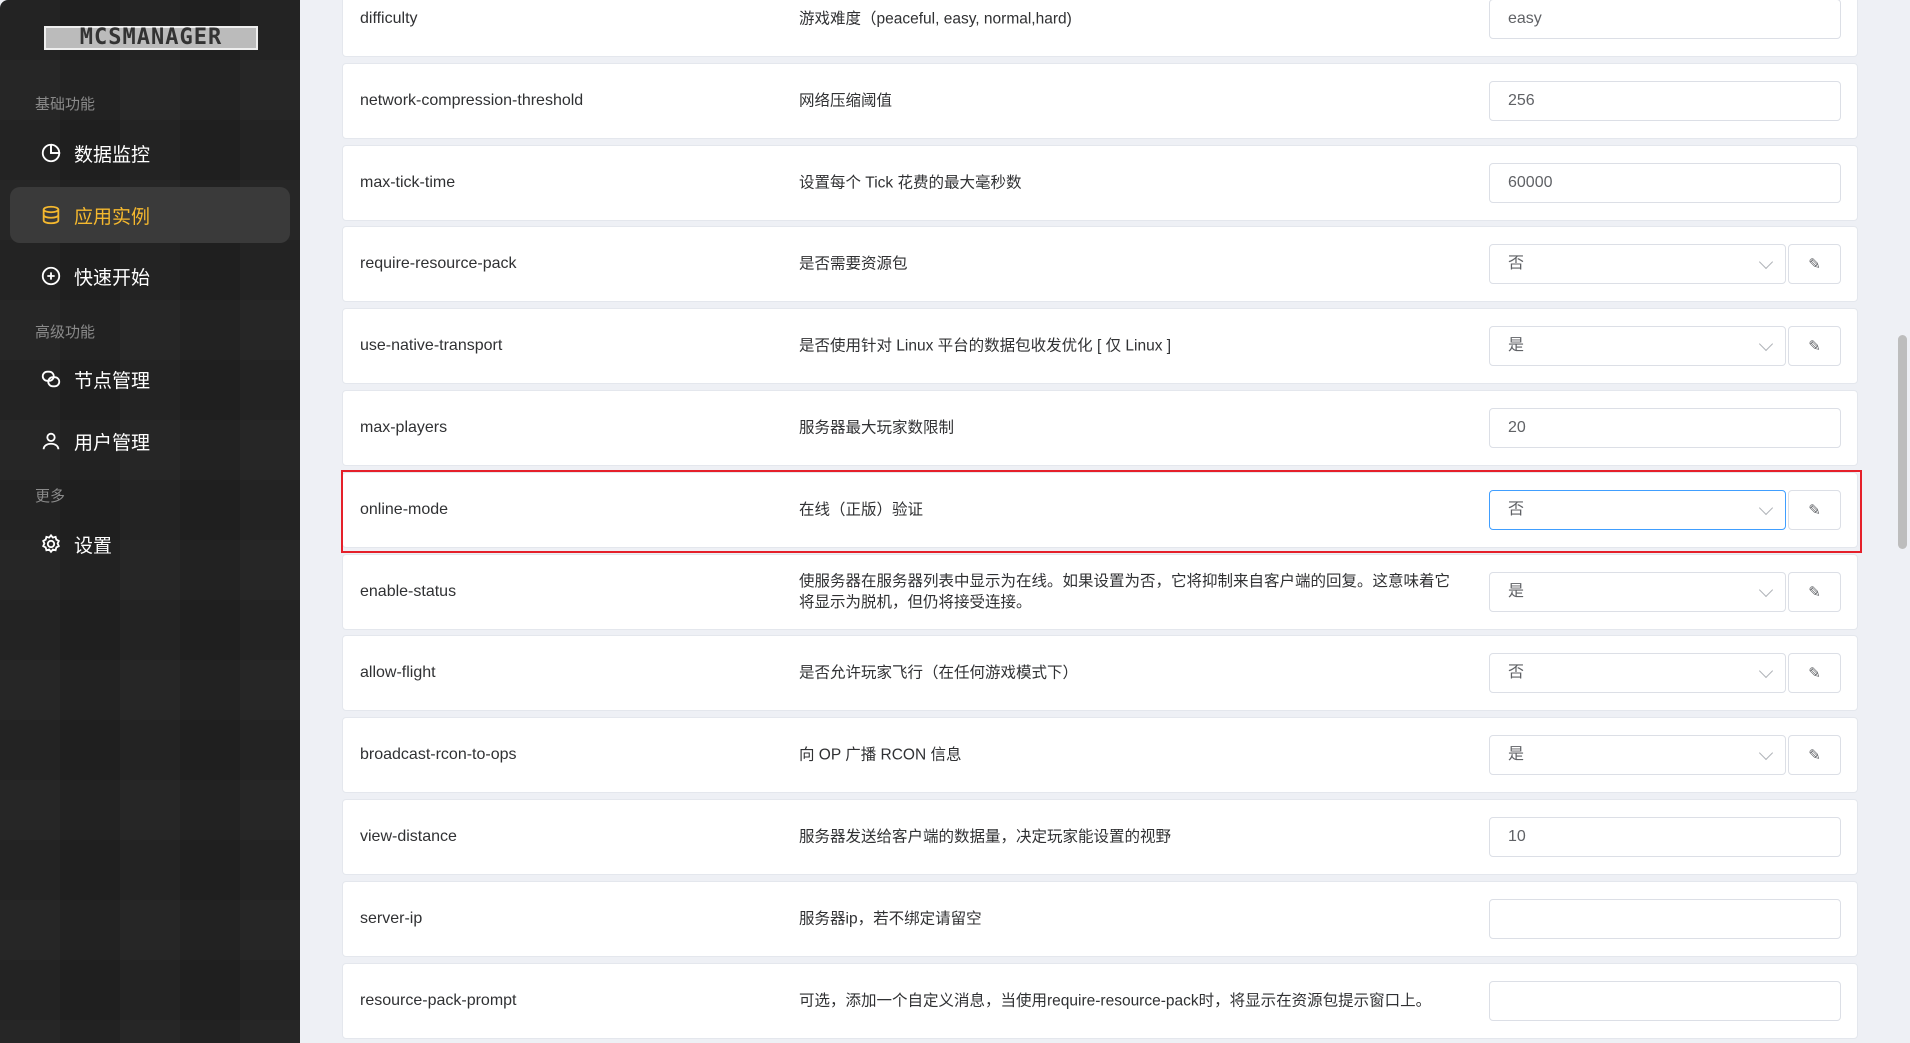 The image size is (1910, 1043). What do you see at coordinates (408, 591) in the screenshot?
I see `config-key: enable-status` at bounding box center [408, 591].